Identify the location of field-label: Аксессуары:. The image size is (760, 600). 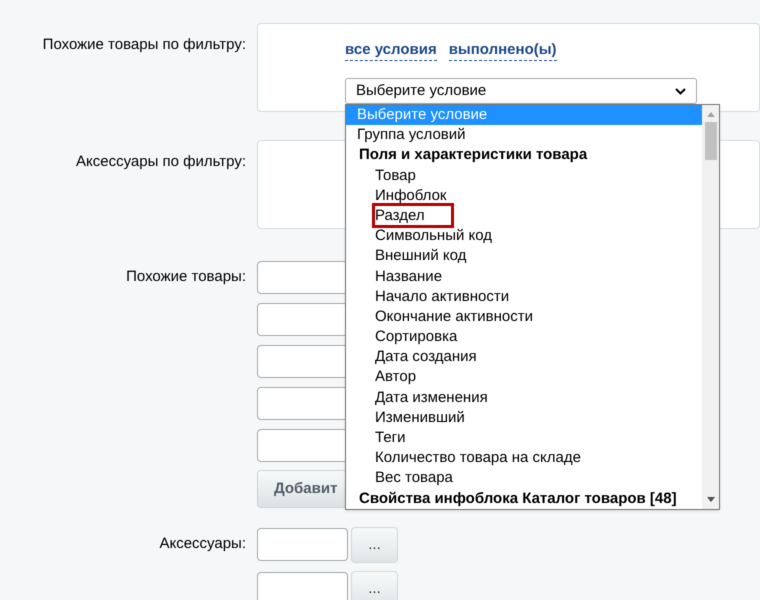
(202, 543).